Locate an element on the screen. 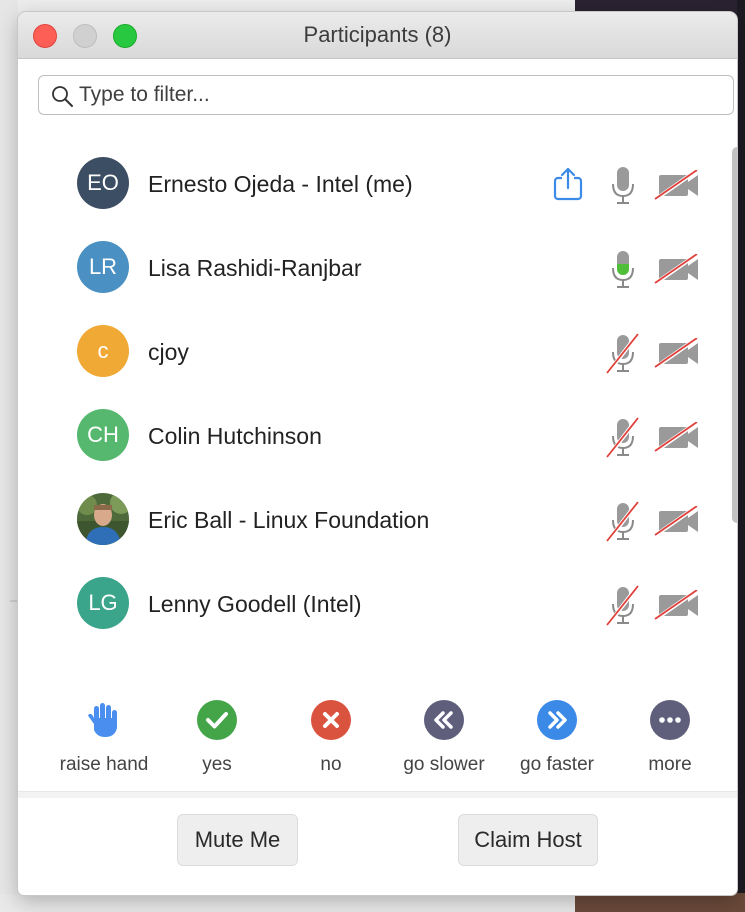 The image size is (745, 912). microphone-icon is located at coordinates (623, 185).